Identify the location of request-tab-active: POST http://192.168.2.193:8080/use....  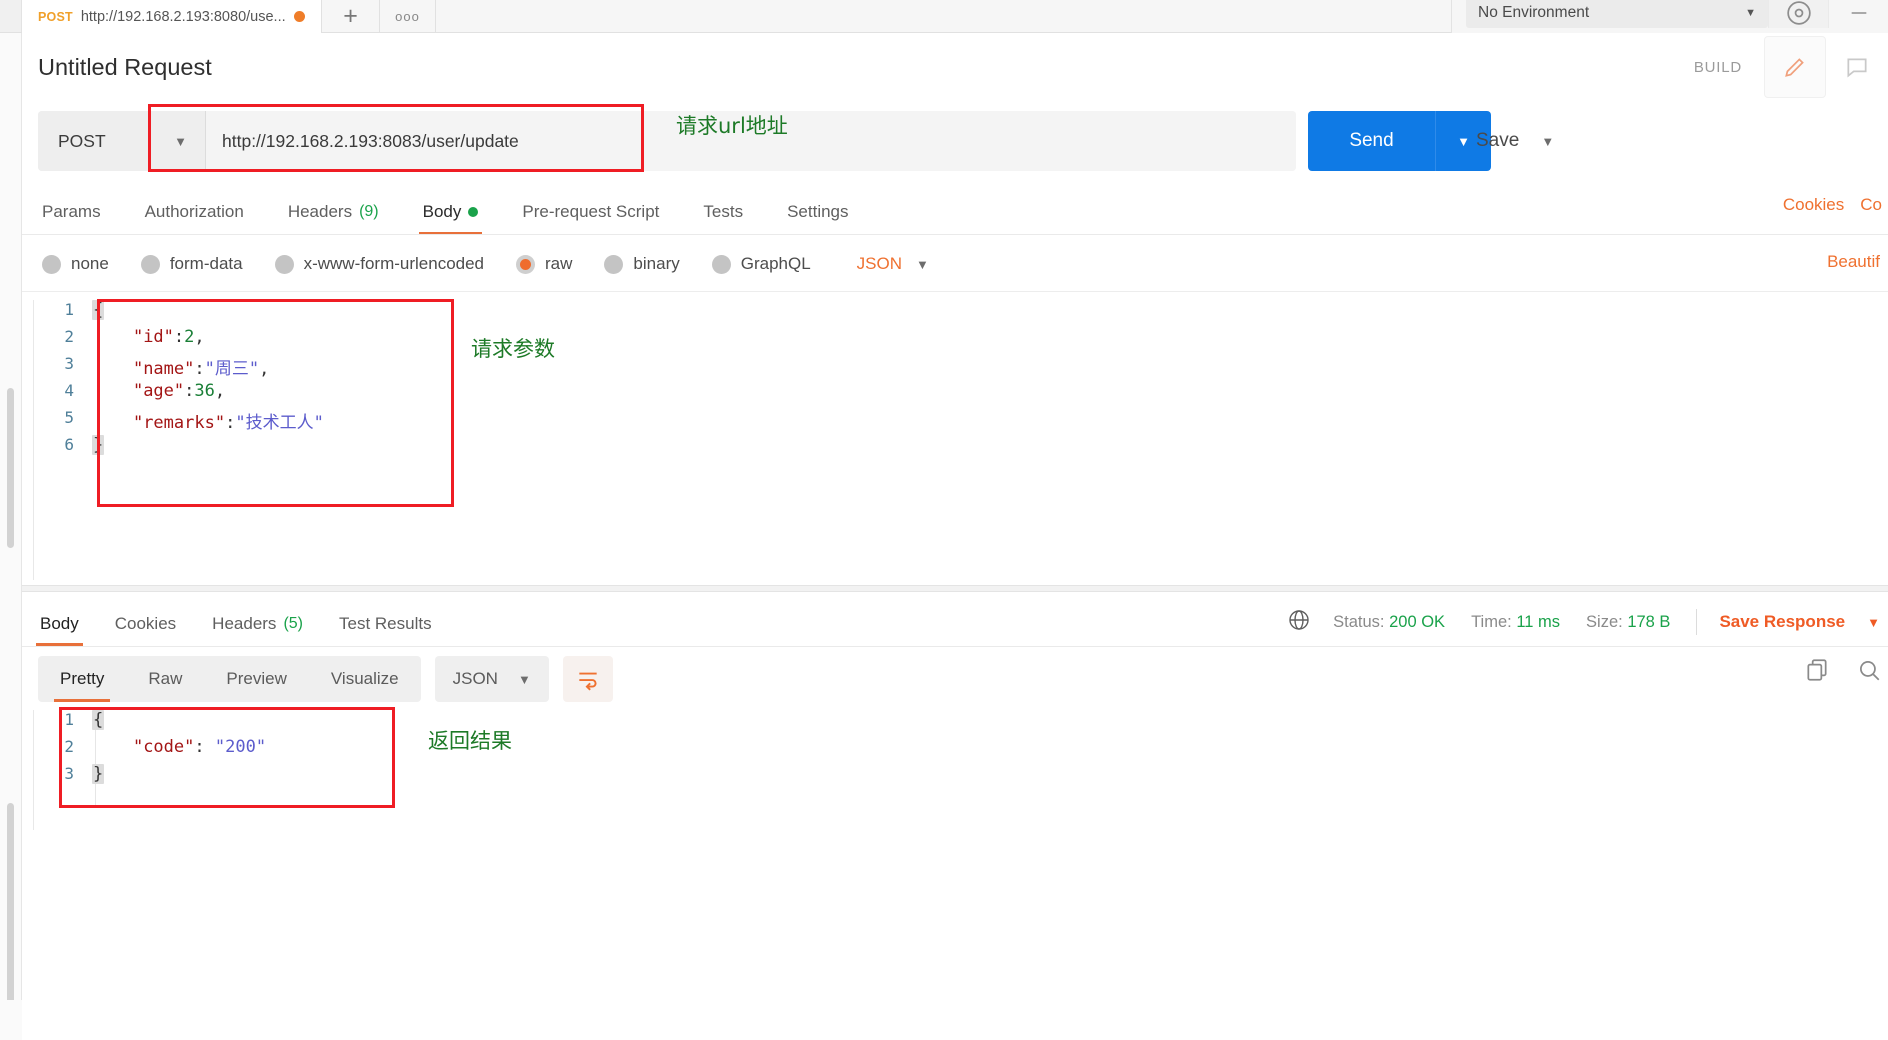
(172, 16).